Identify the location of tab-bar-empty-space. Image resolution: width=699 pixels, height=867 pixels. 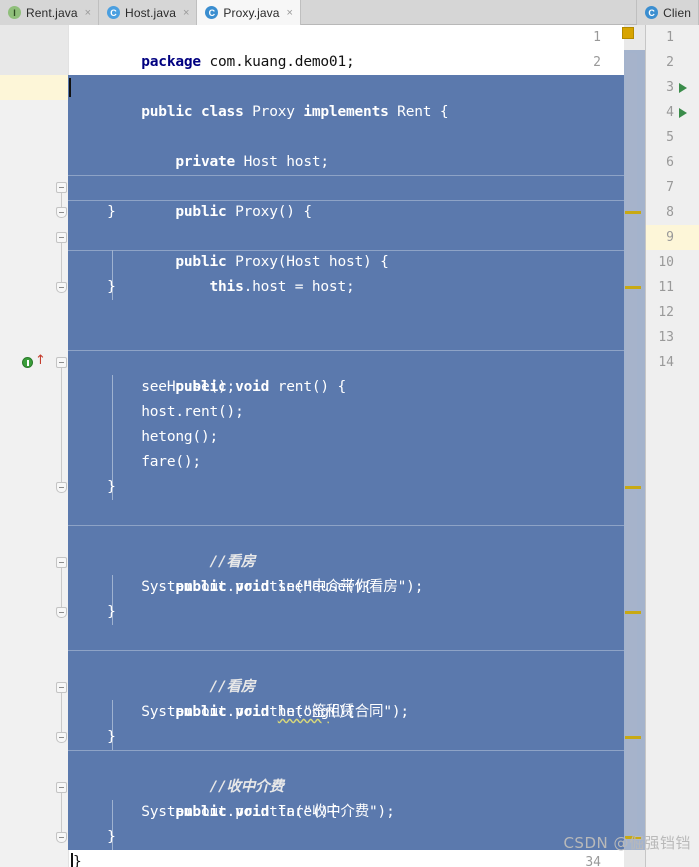
(469, 12).